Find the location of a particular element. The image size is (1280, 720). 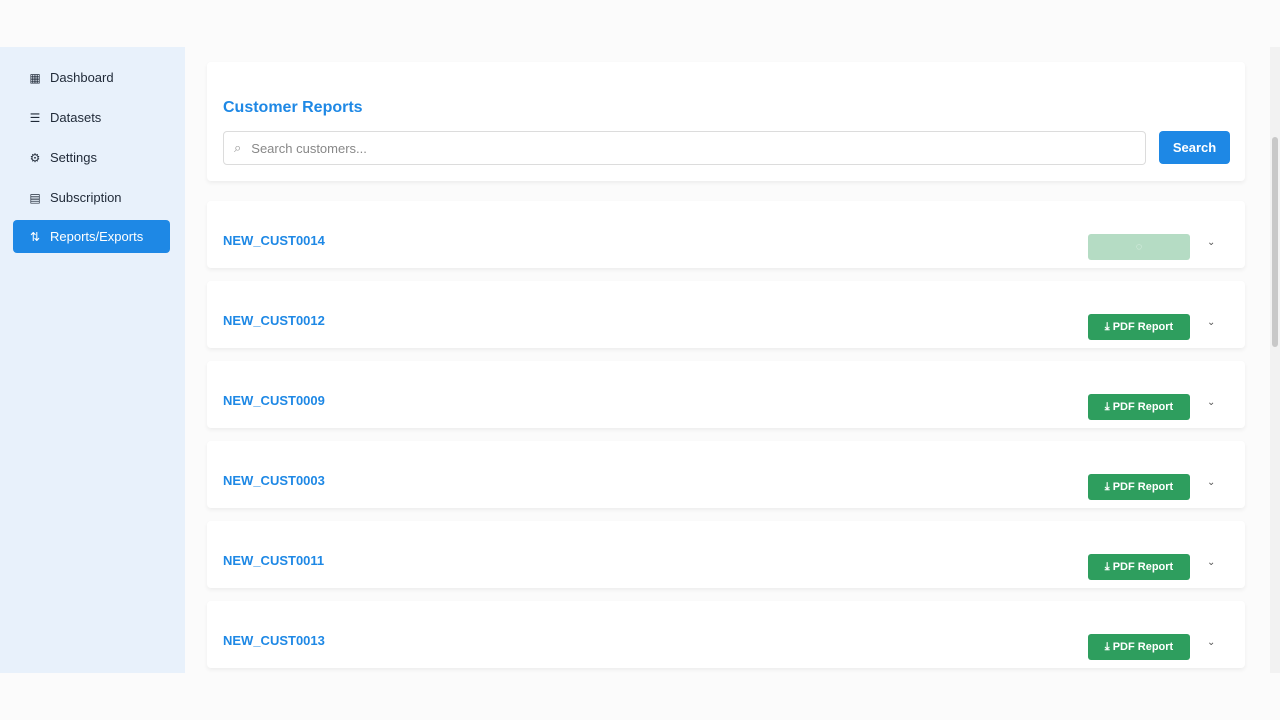

pdf-report-button-loading: ◌ is located at coordinates (1139, 247).